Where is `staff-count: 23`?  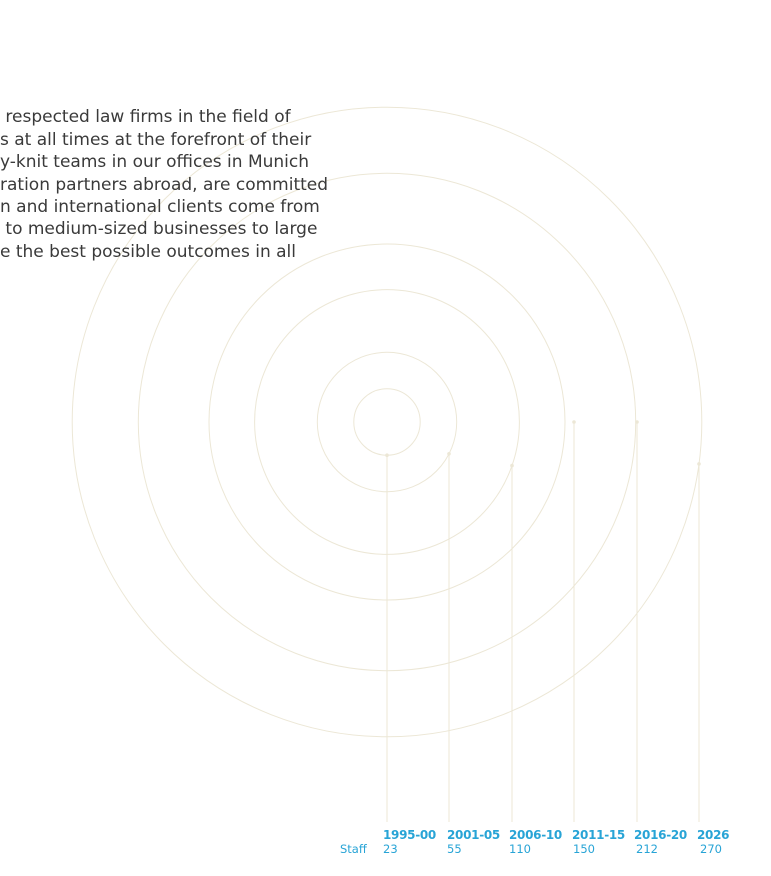
staff-count: 23 is located at coordinates (390, 849).